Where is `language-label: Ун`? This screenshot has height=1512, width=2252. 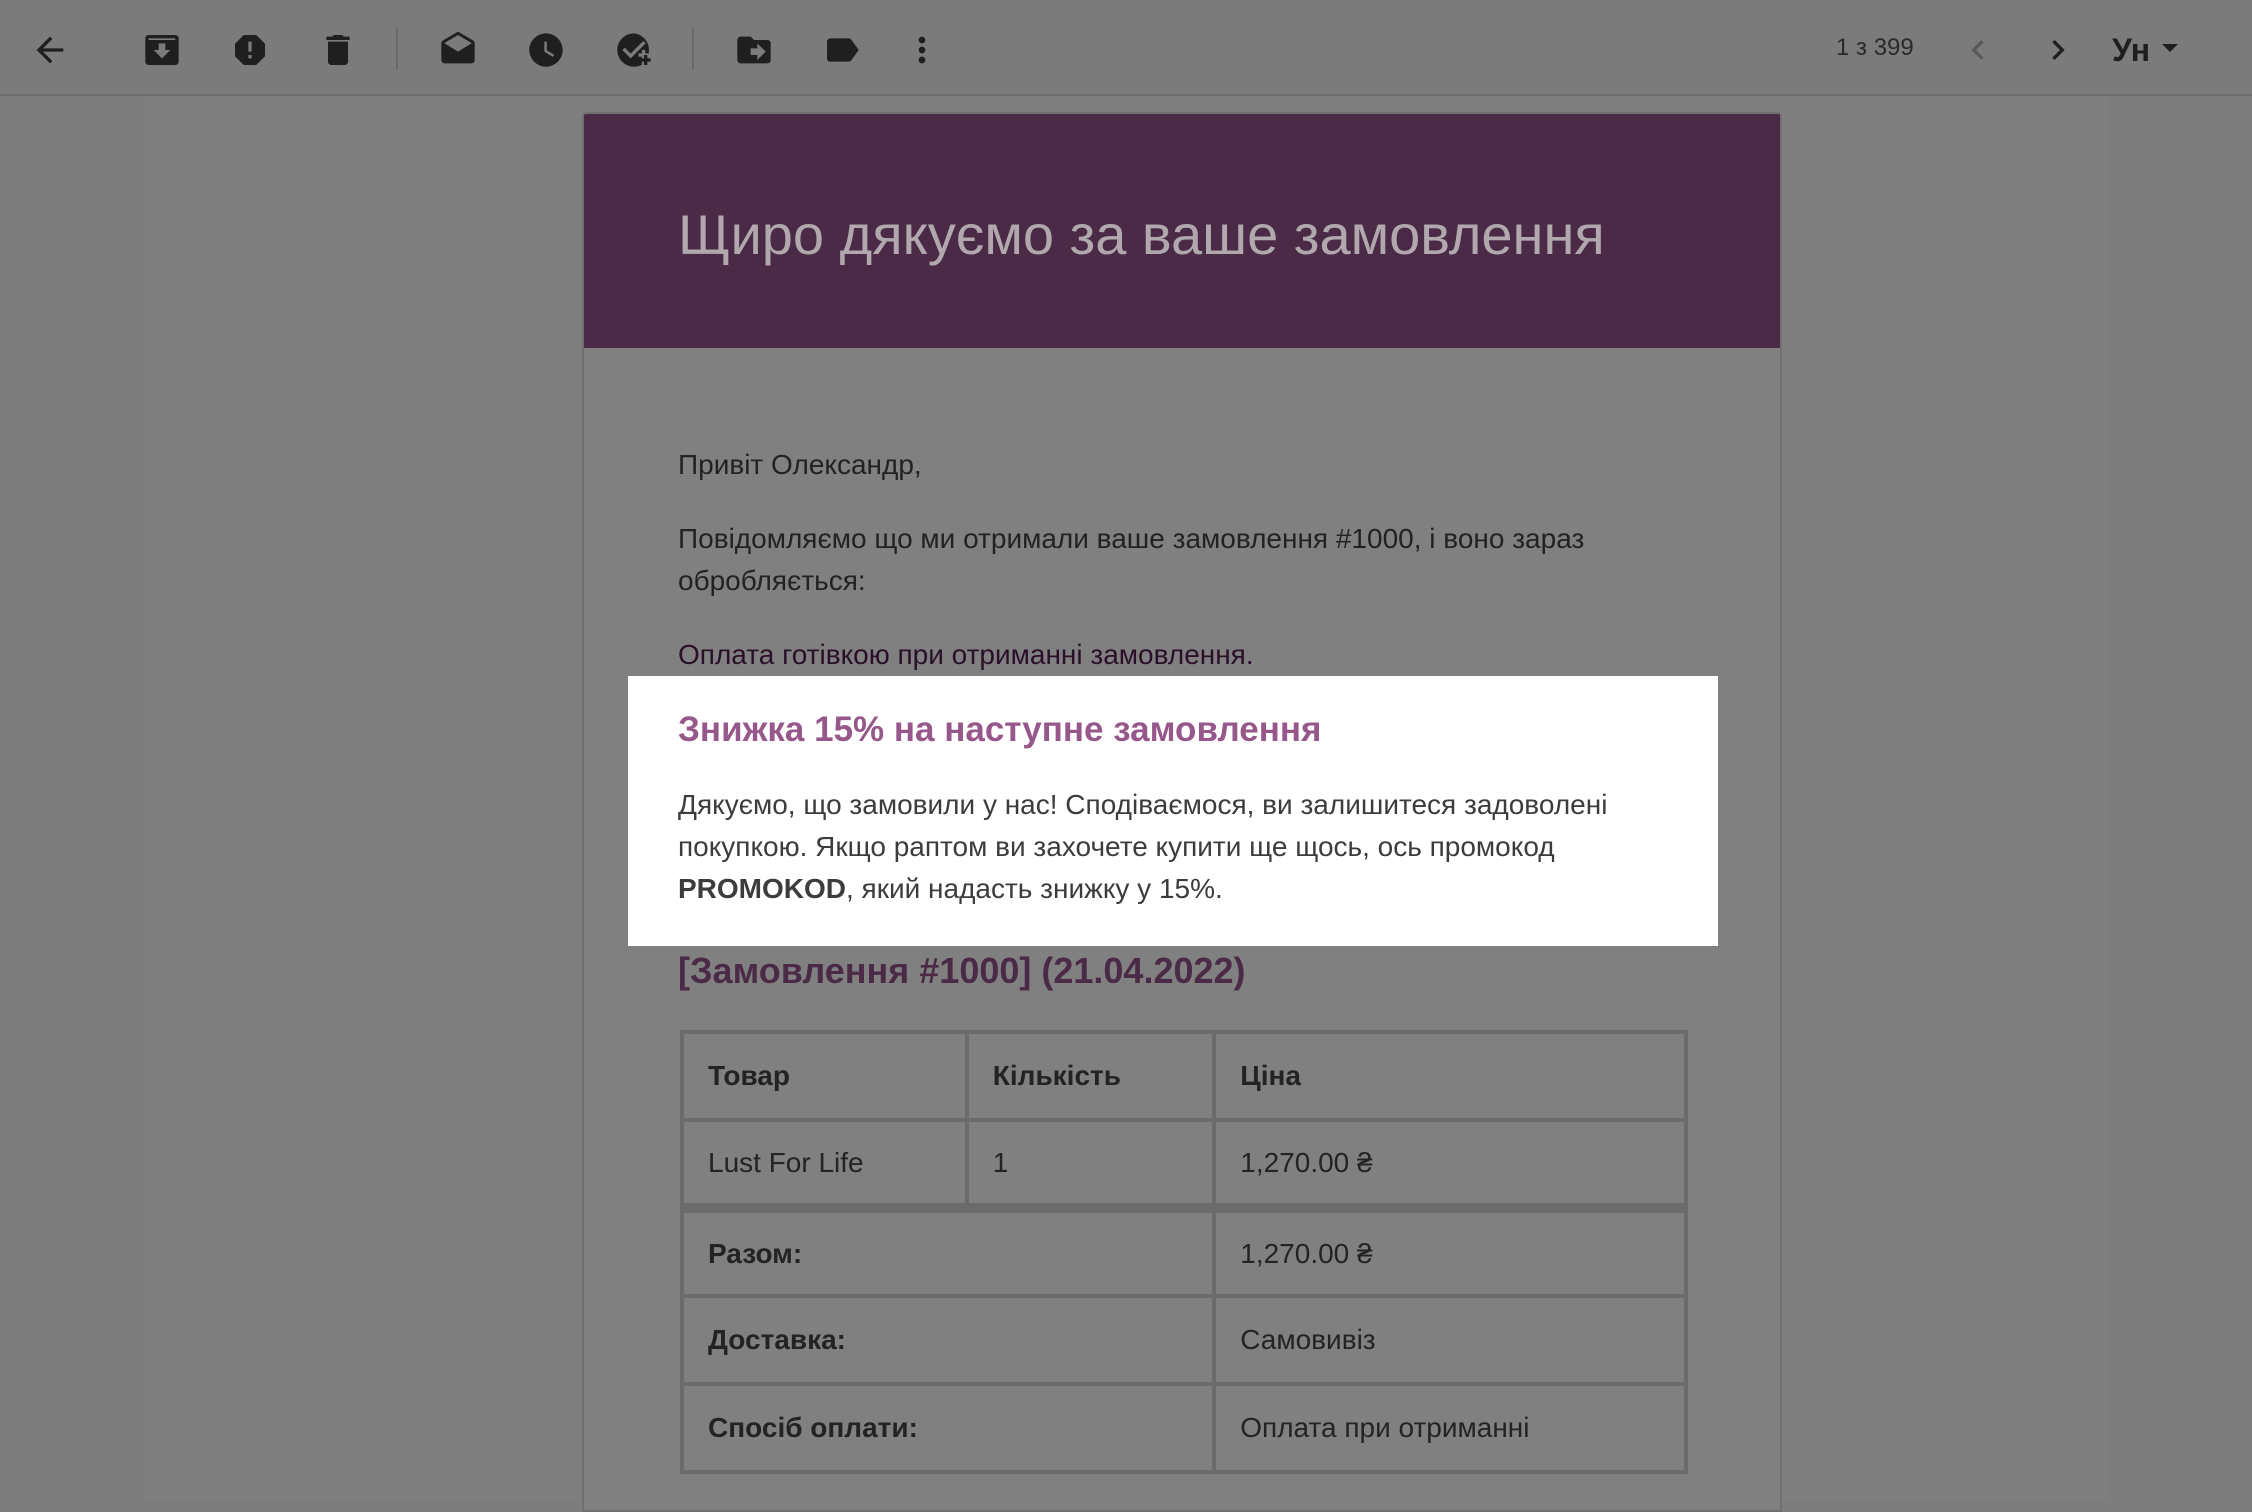
language-label: Ун is located at coordinates (2131, 49).